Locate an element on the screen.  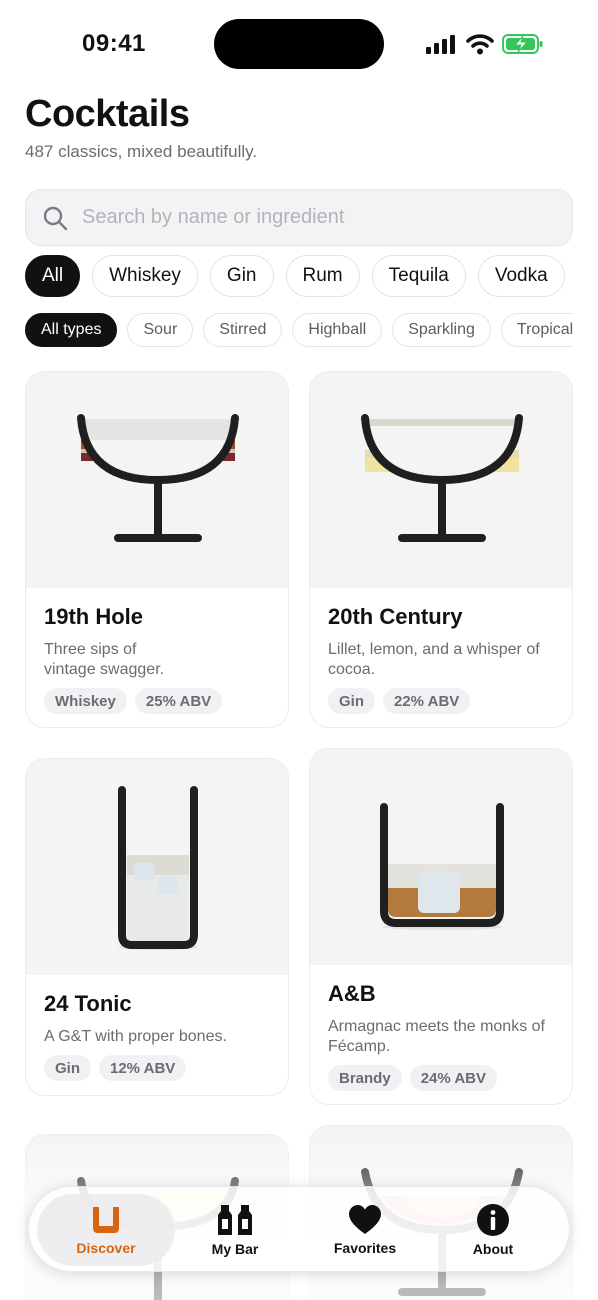
tab-label: Favorites is located at coordinates (365, 1248).